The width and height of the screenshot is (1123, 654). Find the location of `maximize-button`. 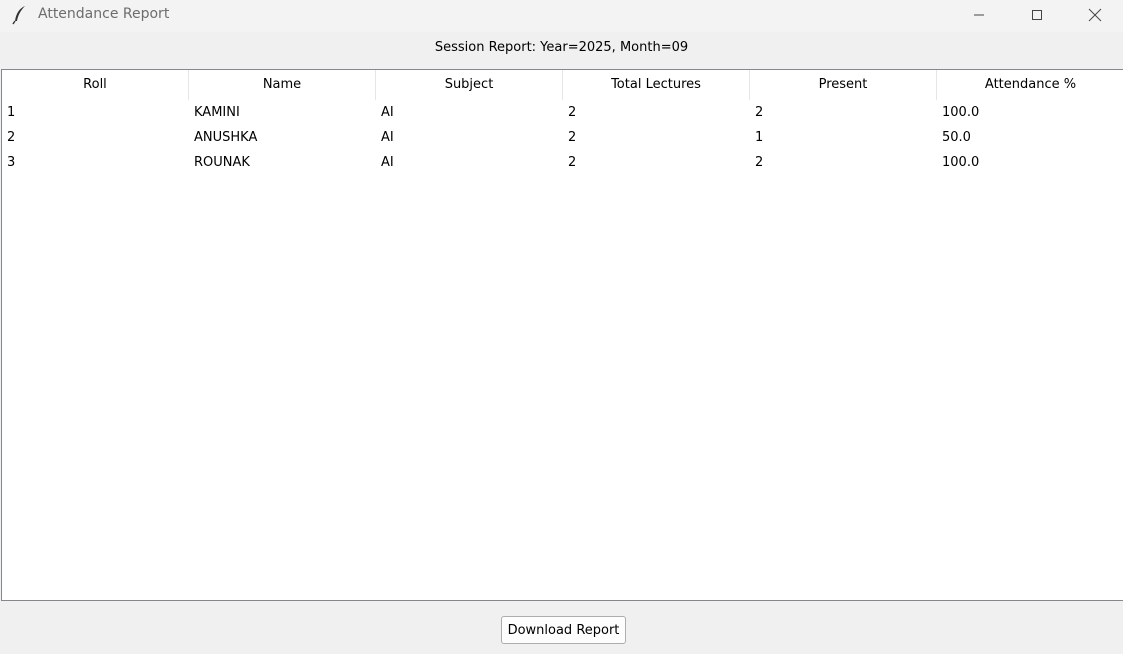

maximize-button is located at coordinates (1037, 15).